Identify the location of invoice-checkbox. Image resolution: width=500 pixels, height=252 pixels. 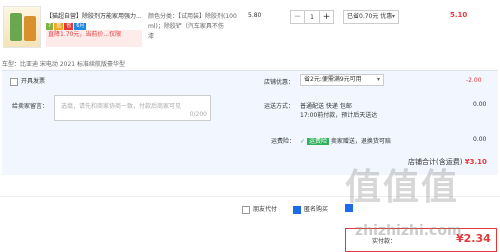
(14, 81).